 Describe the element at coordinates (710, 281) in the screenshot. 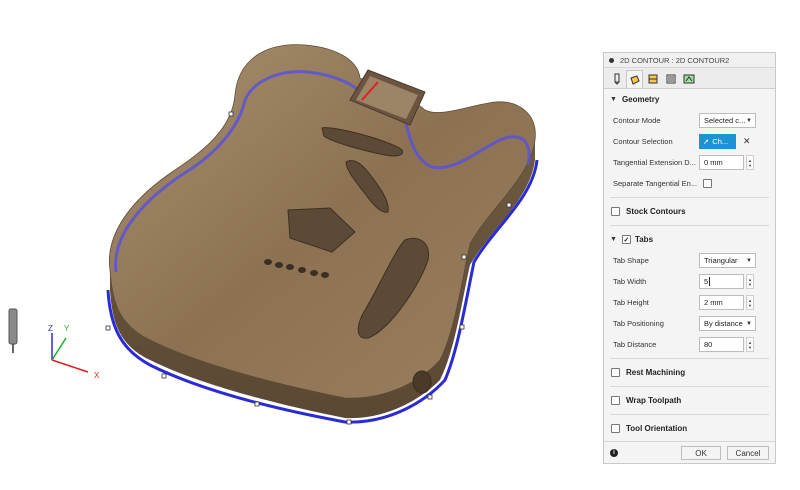

I see `text-cursor` at that location.